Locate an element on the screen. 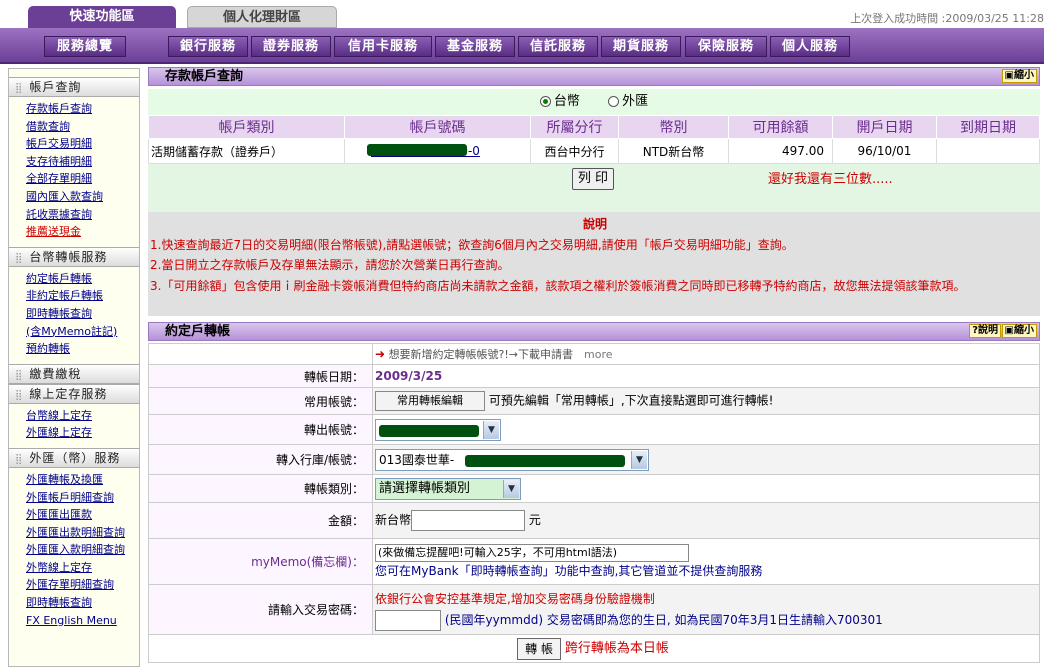  memo-label: myMemo(備忘欄)： is located at coordinates (260, 561).